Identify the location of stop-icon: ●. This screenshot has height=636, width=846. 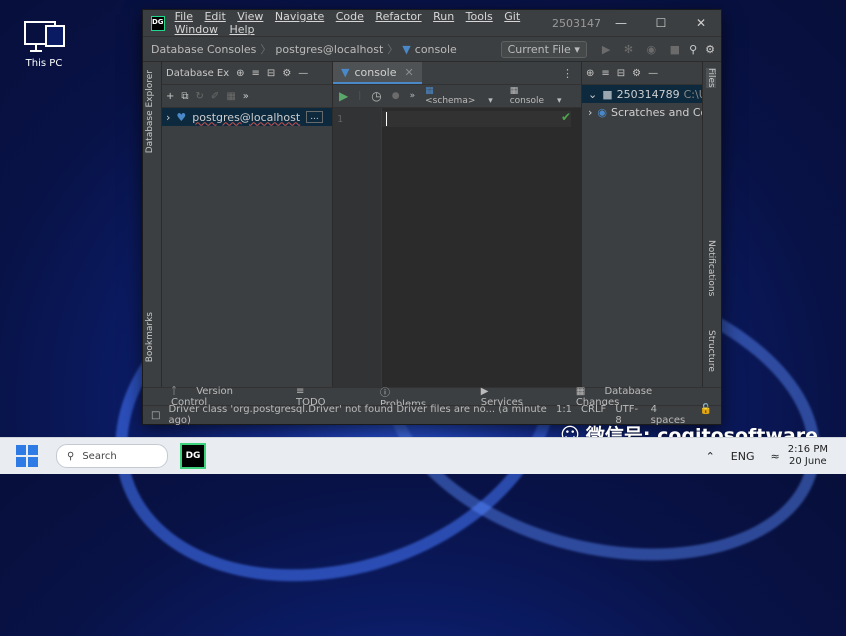
(396, 96).